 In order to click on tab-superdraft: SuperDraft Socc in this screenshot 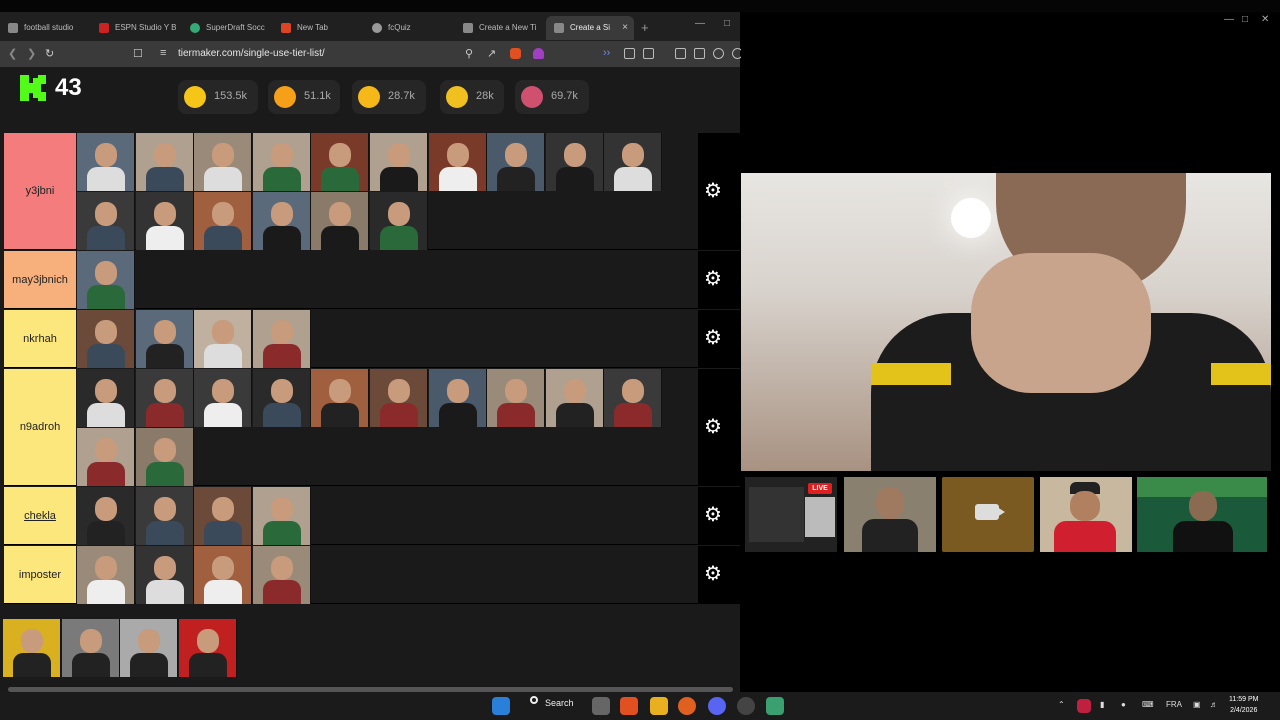, I will do `click(227, 28)`.